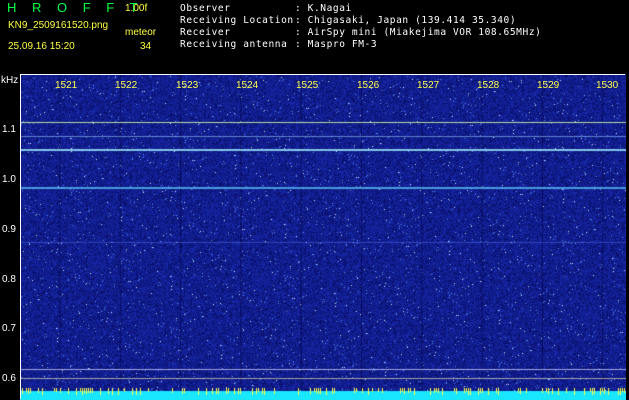 The height and width of the screenshot is (400, 629). I want to click on y-tick-label: 0.9, so click(9, 229).